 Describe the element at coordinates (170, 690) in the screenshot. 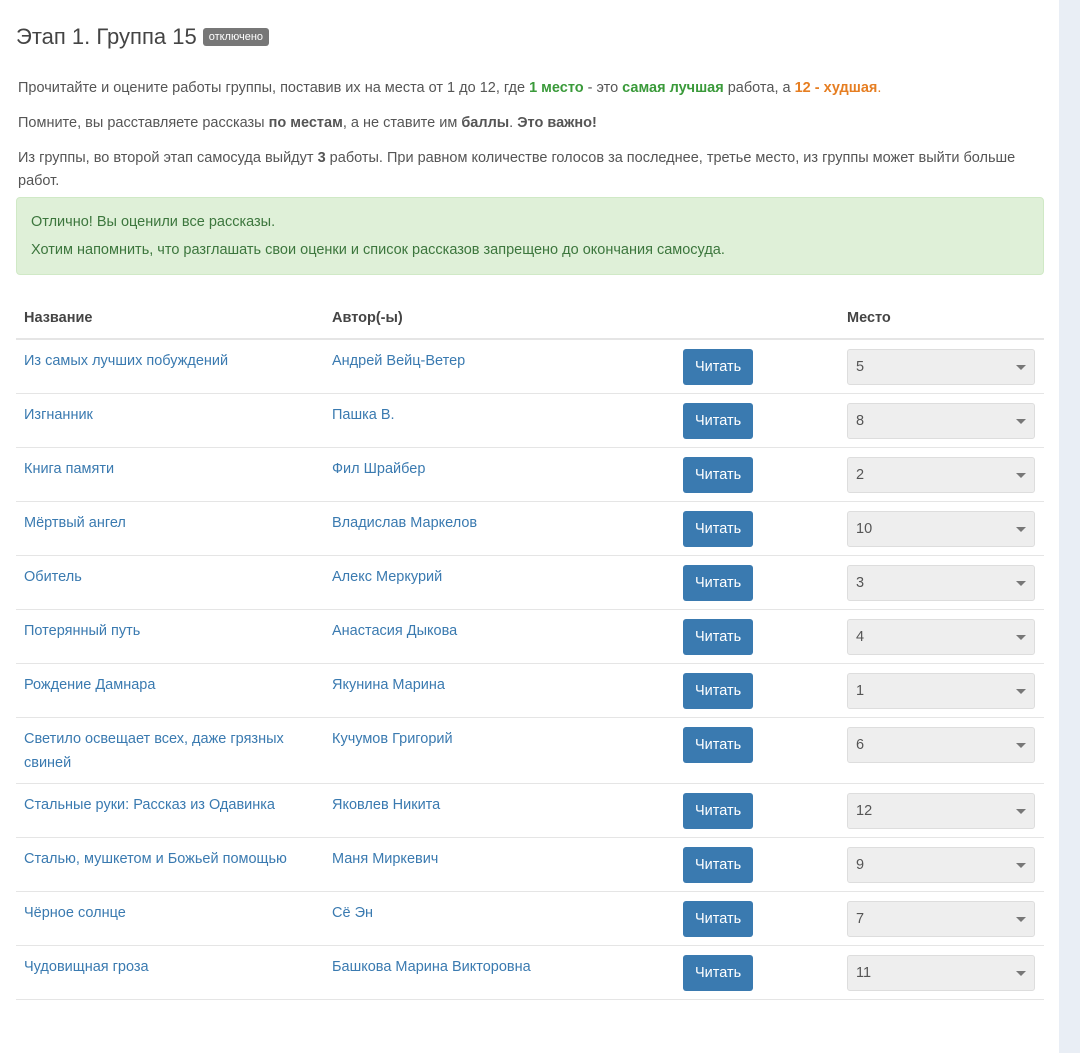

I see `cell-name: Рождение Дамнара` at that location.